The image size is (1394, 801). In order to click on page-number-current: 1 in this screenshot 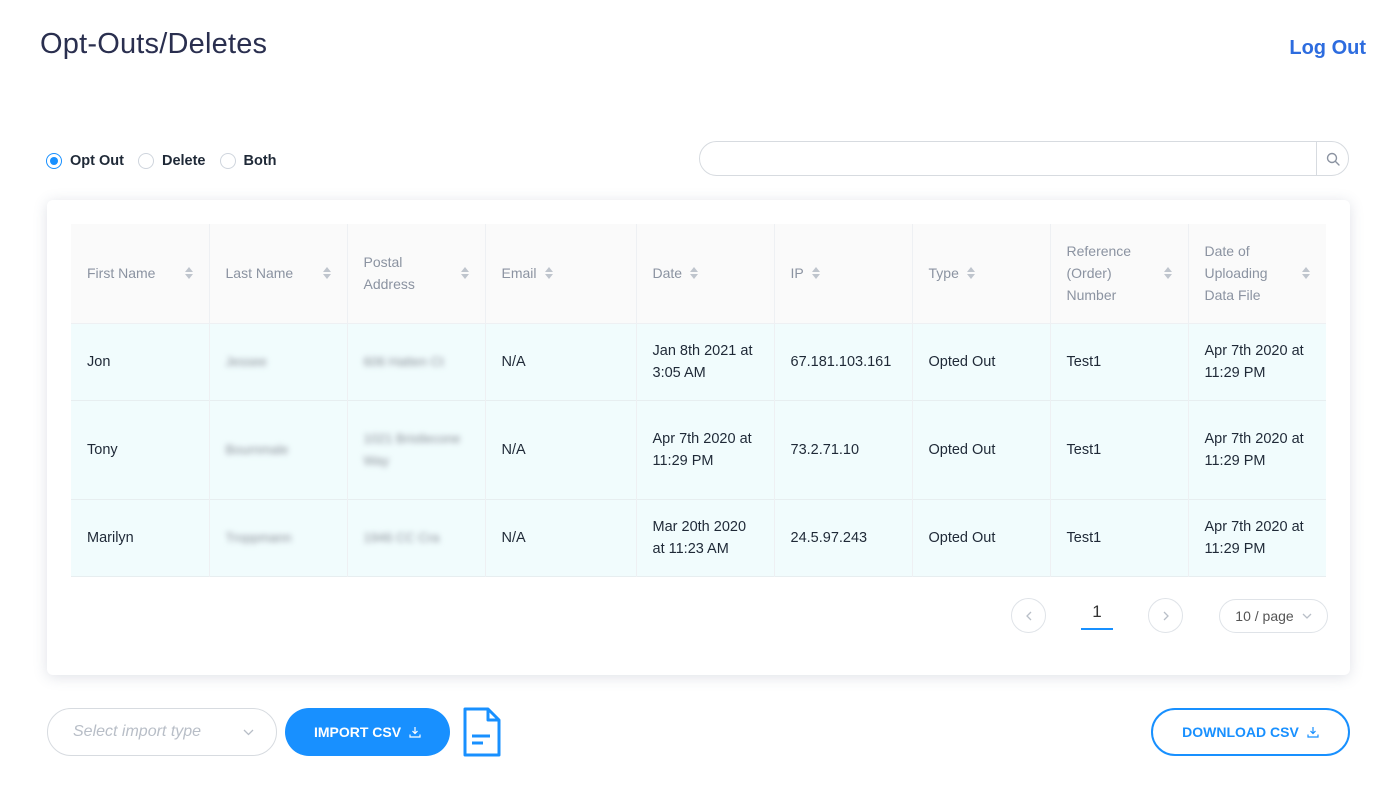, I will do `click(1097, 616)`.